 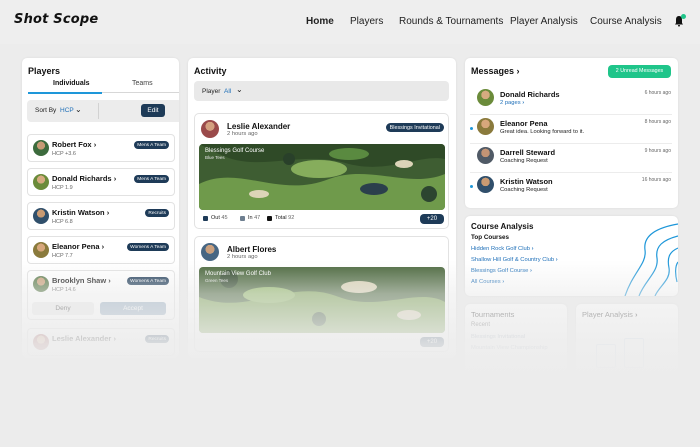 I want to click on course-name: Blessings Golf Course, so click(x=235, y=151).